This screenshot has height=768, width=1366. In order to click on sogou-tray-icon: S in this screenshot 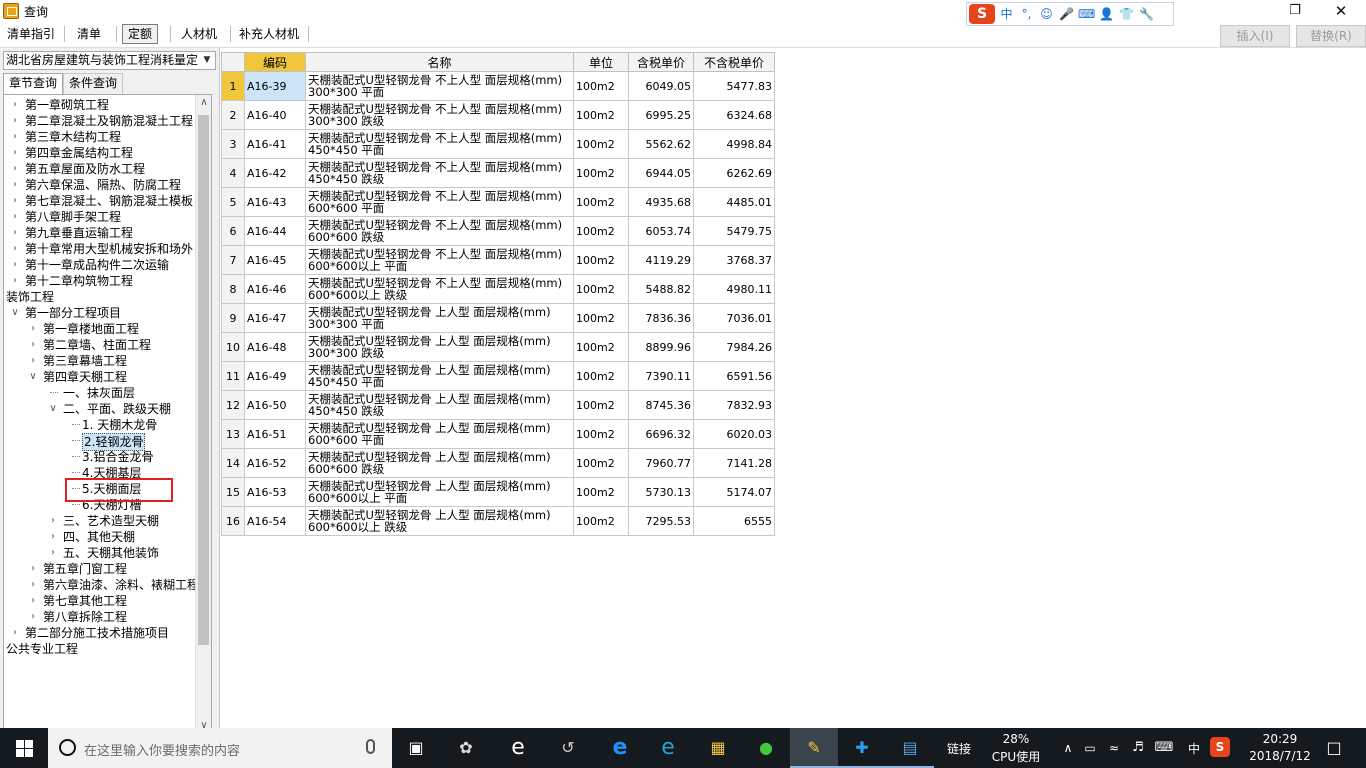, I will do `click(1220, 747)`.